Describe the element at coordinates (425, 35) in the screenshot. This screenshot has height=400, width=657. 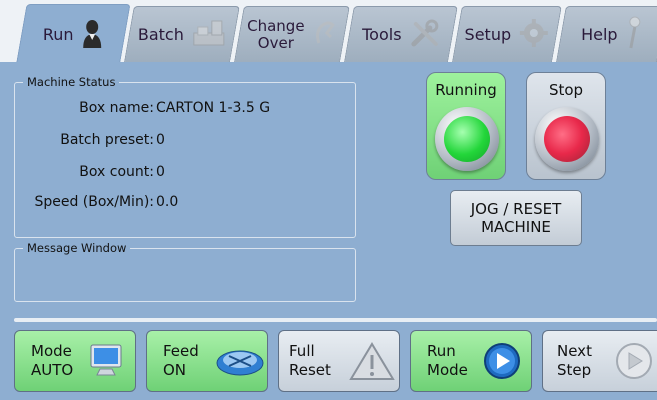
I see `tools-icon` at that location.